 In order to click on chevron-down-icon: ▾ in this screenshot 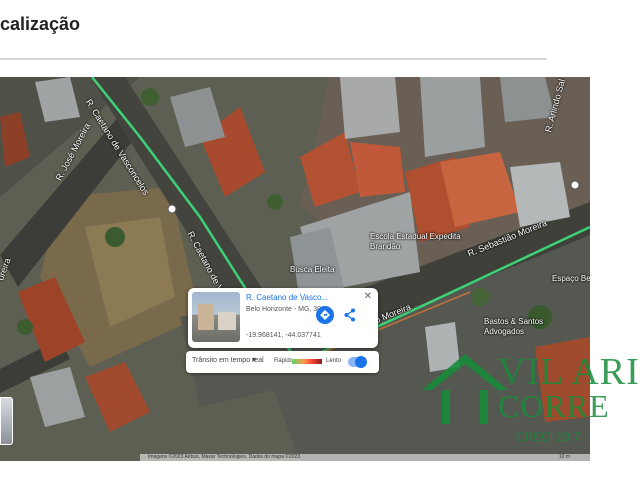, I will do `click(254, 359)`.